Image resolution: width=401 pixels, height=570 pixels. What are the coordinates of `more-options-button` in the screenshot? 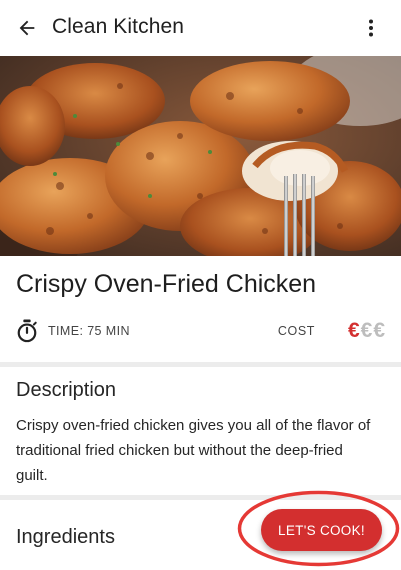 It's located at (371, 28).